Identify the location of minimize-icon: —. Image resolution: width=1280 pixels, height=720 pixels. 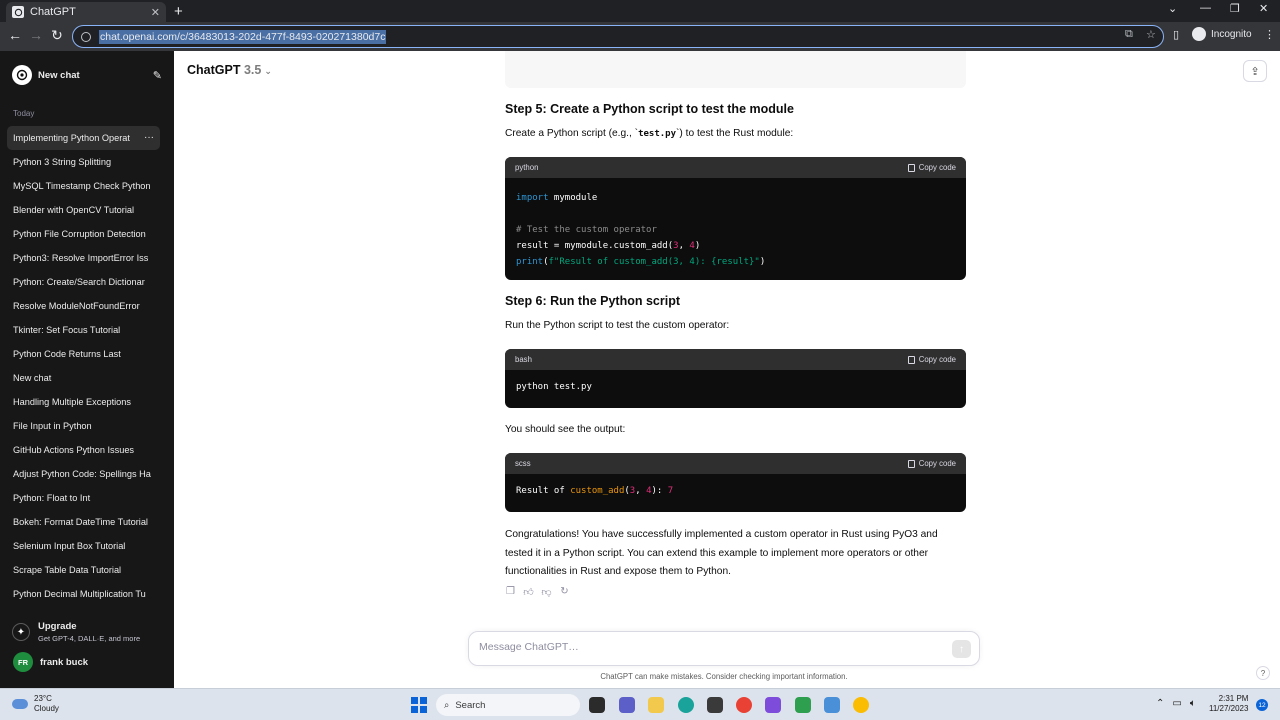
(1205, 8).